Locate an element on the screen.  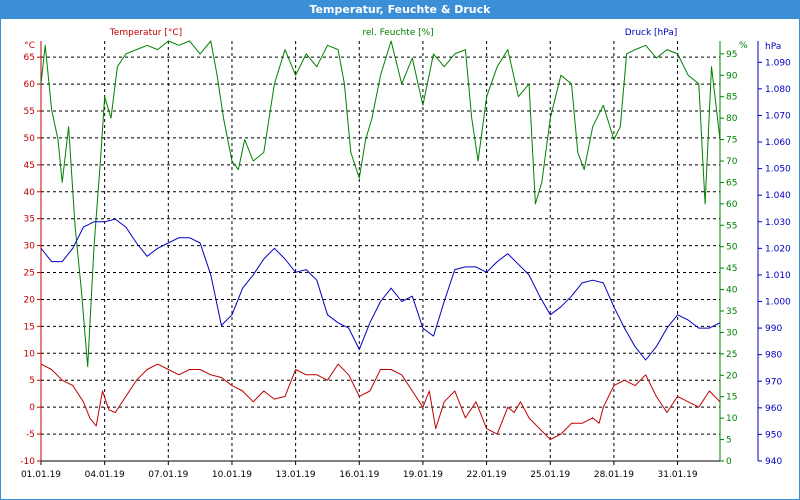
temp-tick-label: 25 is located at coordinates (29, 274).